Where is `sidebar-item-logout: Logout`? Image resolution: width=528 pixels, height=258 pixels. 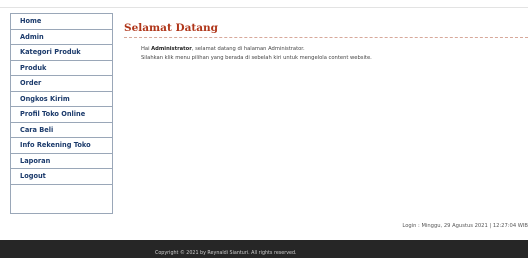
sidebar-item-logout: Logout is located at coordinates (61, 177).